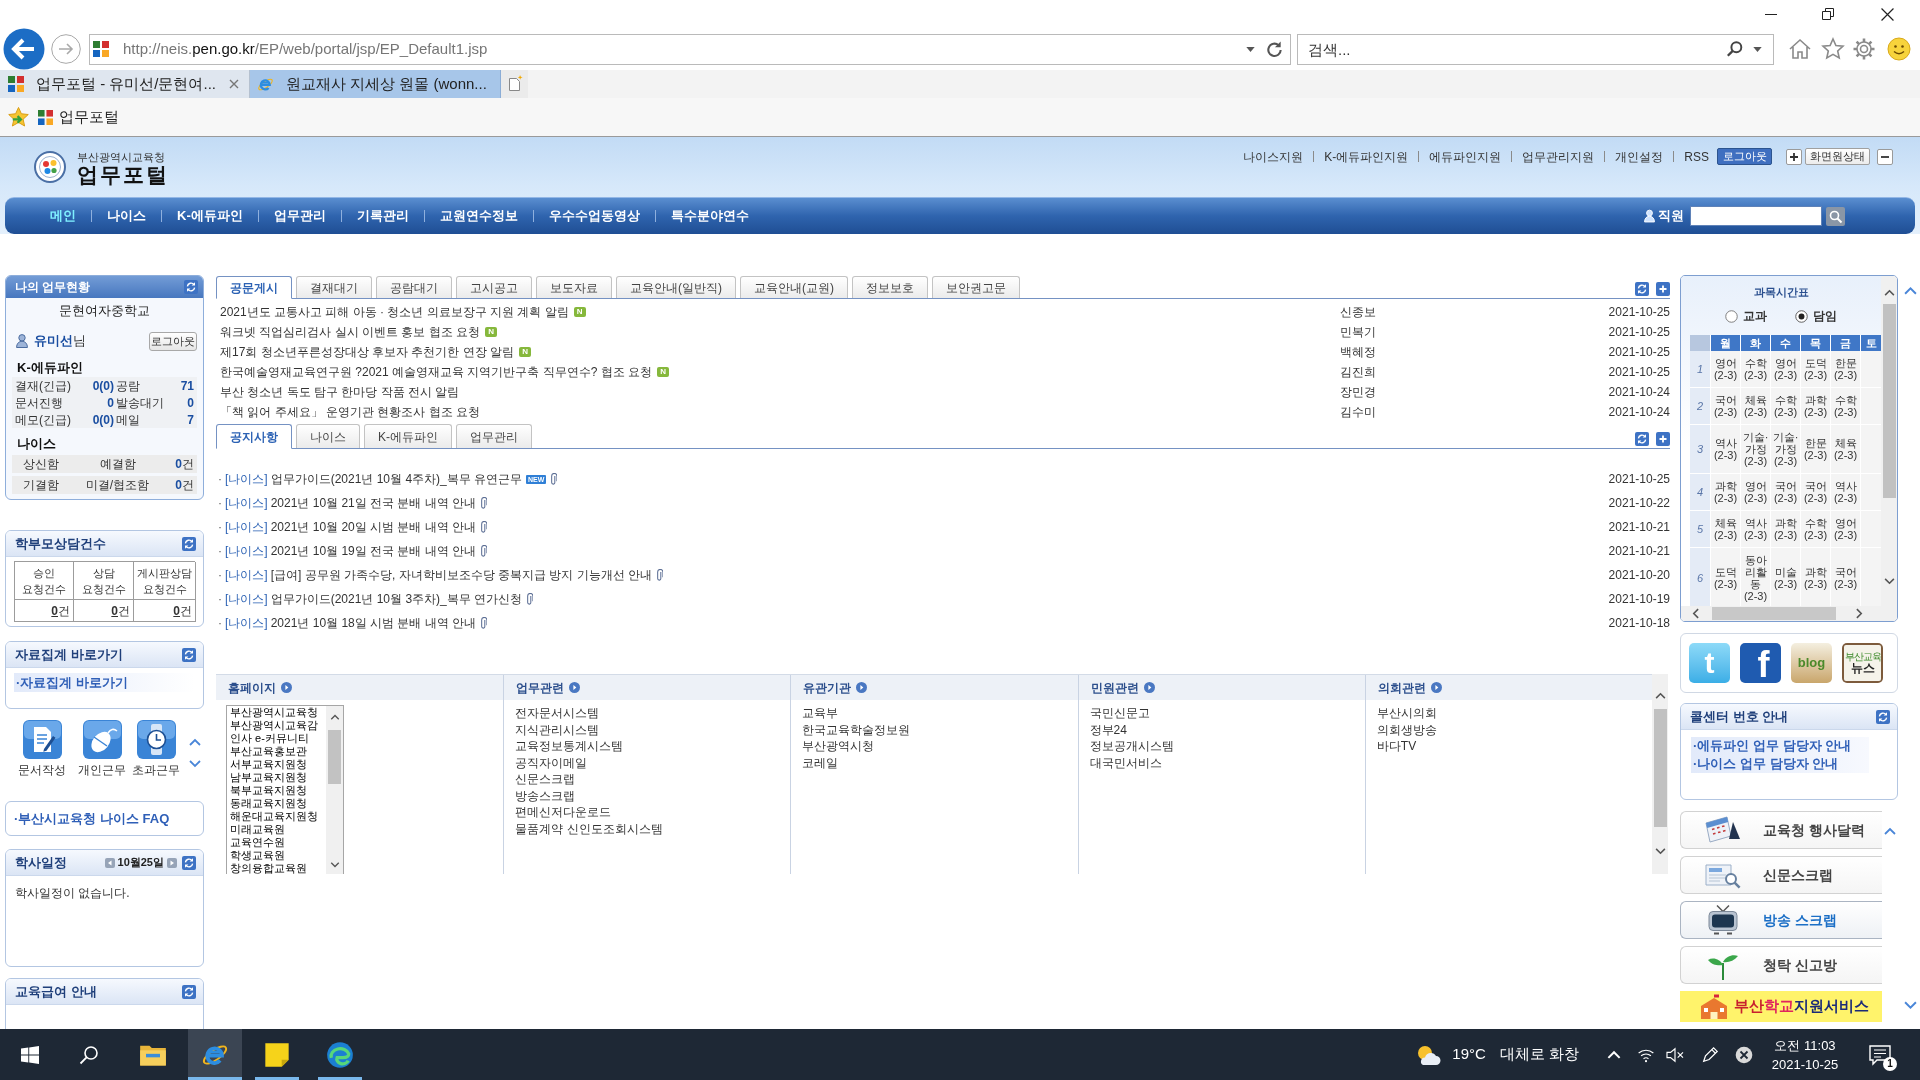  What do you see at coordinates (173, 341) in the screenshot?
I see `logout-button: 로그아웃` at bounding box center [173, 341].